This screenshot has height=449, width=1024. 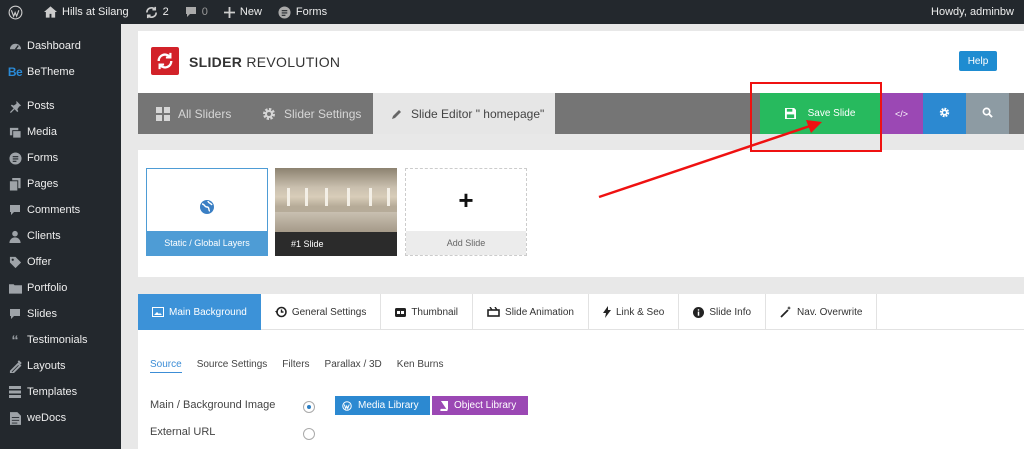 I want to click on history-icon, so click(x=280, y=312).